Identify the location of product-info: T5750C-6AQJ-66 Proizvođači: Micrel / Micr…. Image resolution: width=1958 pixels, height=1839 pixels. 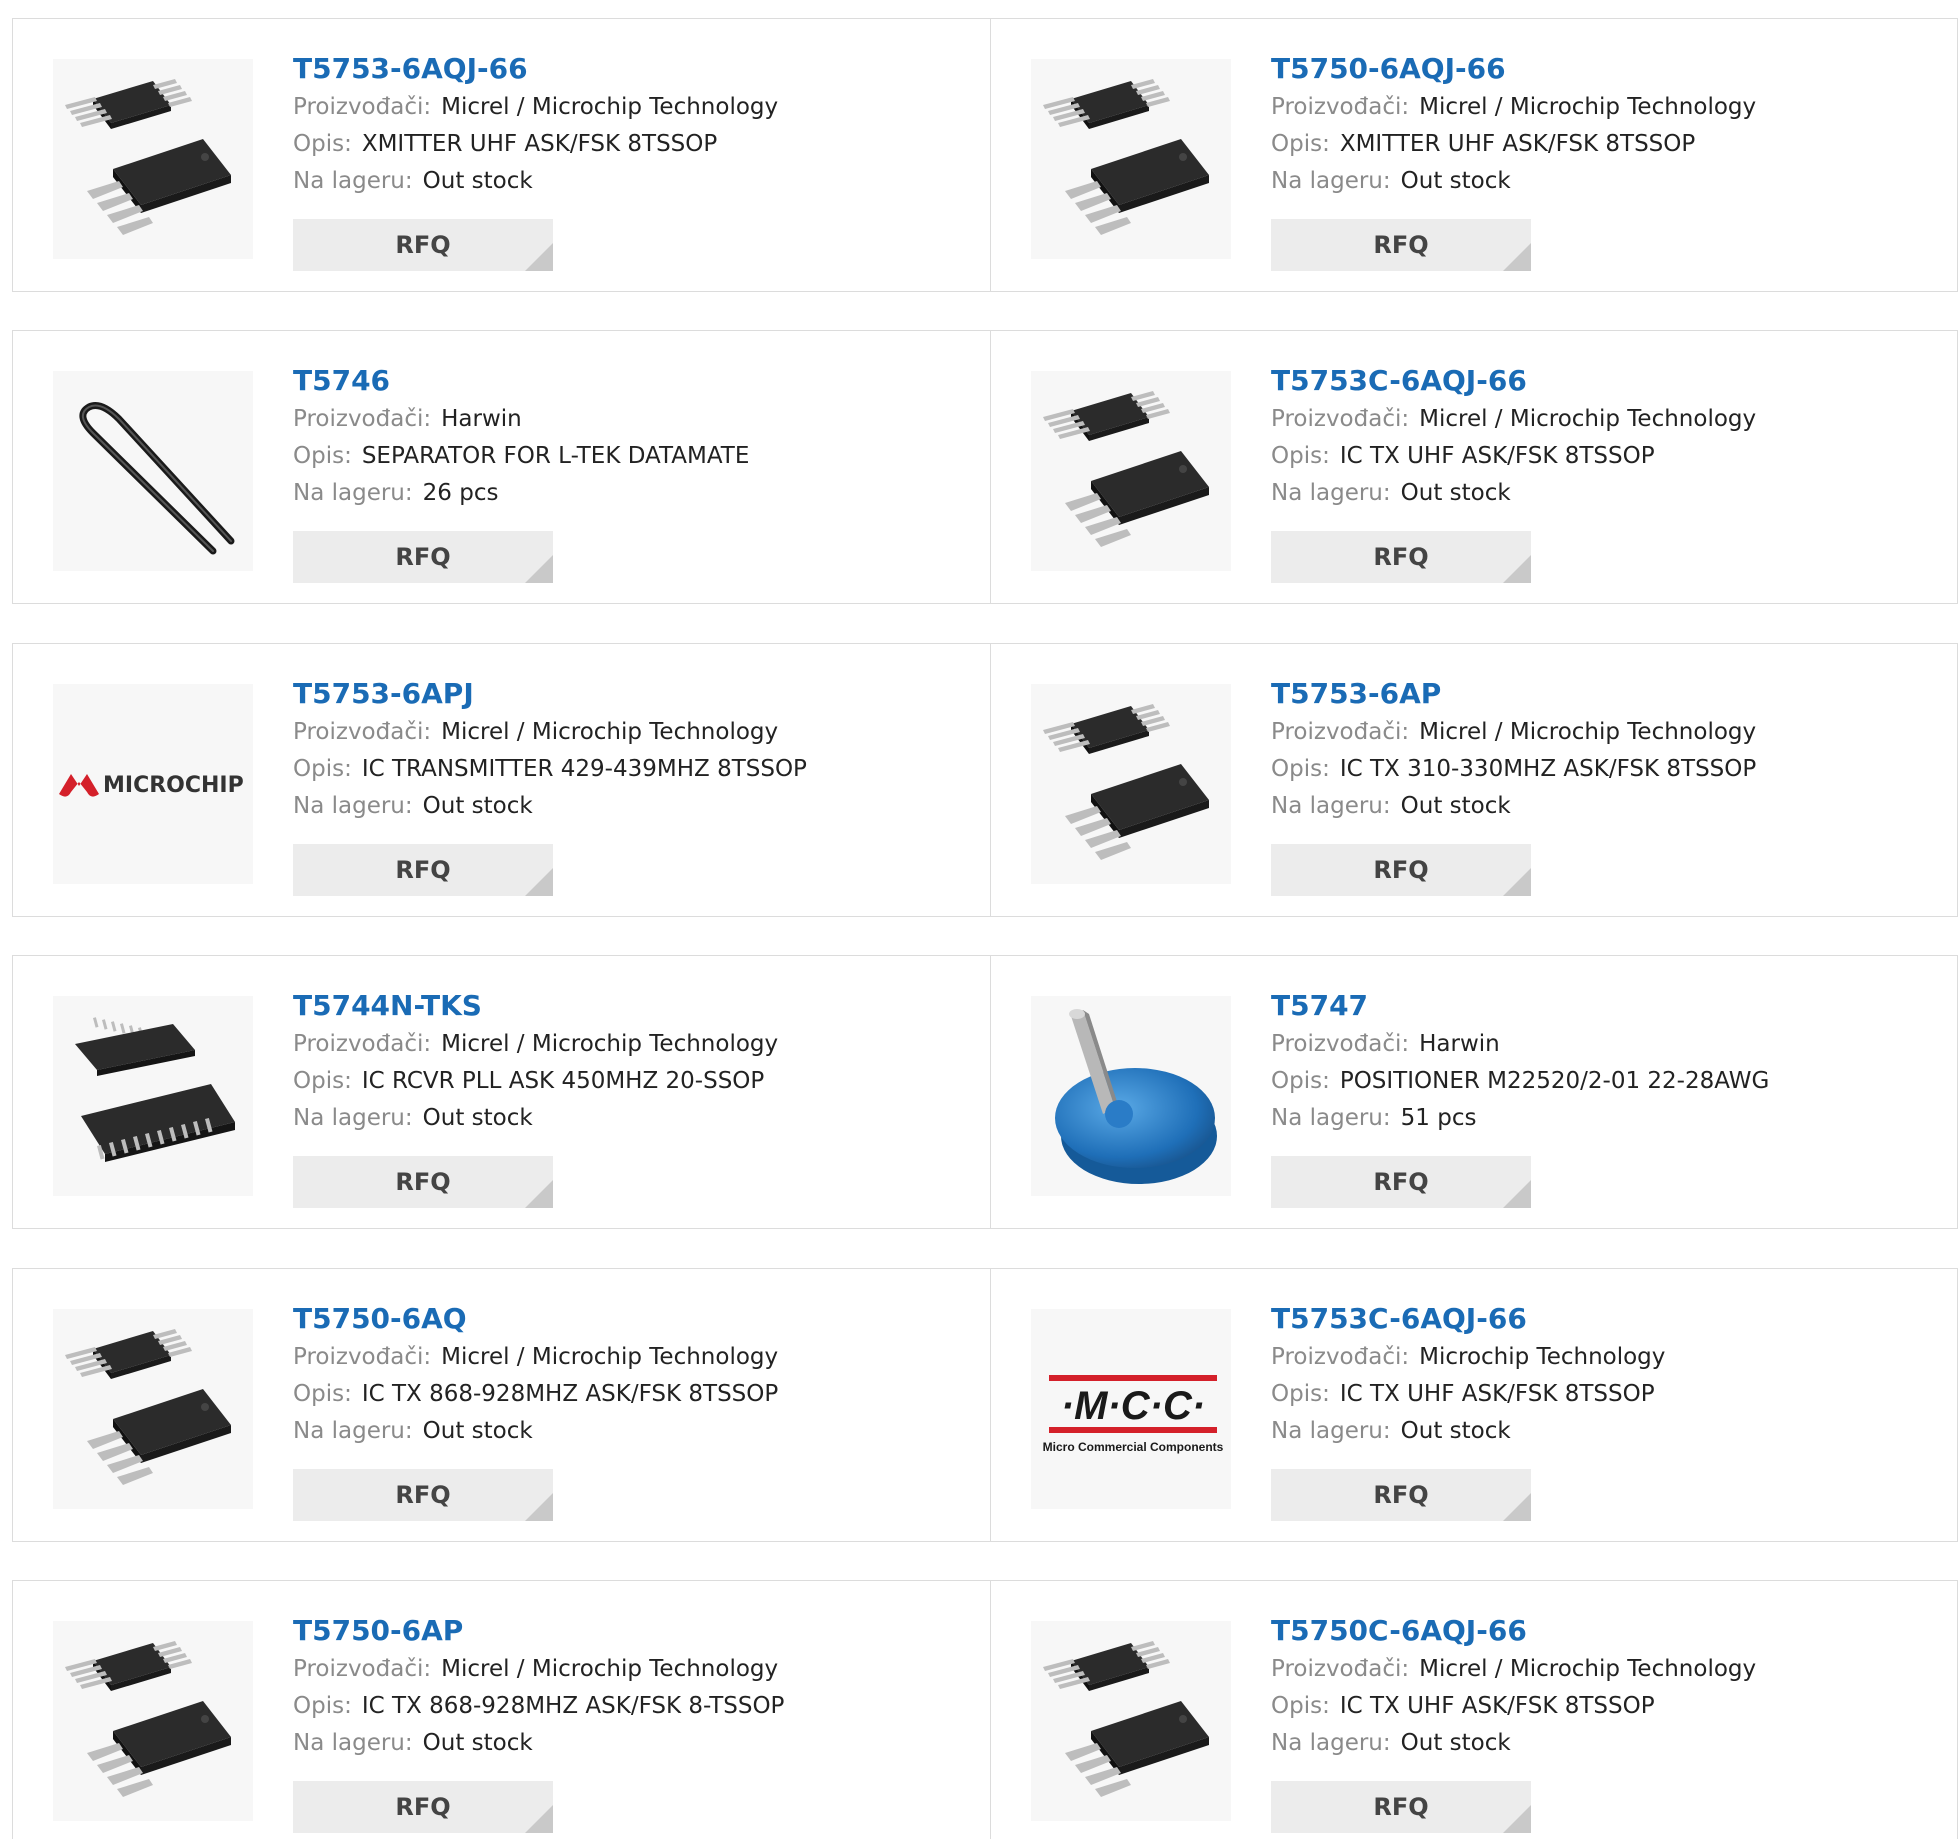
(1513, 1686).